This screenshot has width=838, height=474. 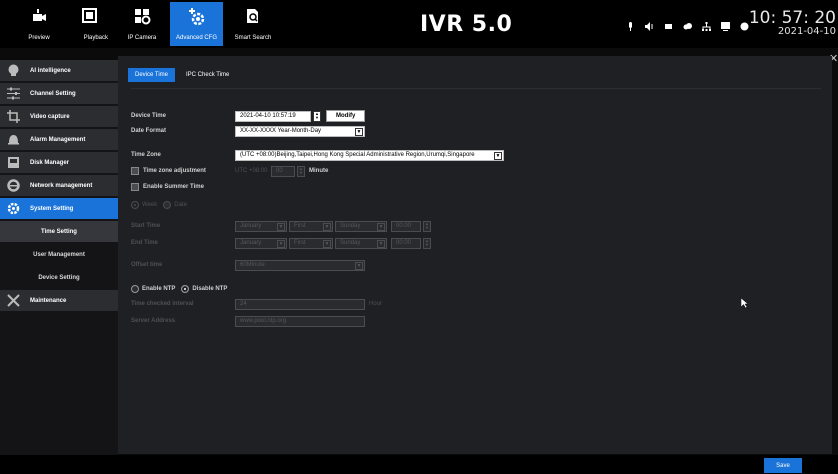 I want to click on mouse-cursor-icon, so click(x=745, y=303).